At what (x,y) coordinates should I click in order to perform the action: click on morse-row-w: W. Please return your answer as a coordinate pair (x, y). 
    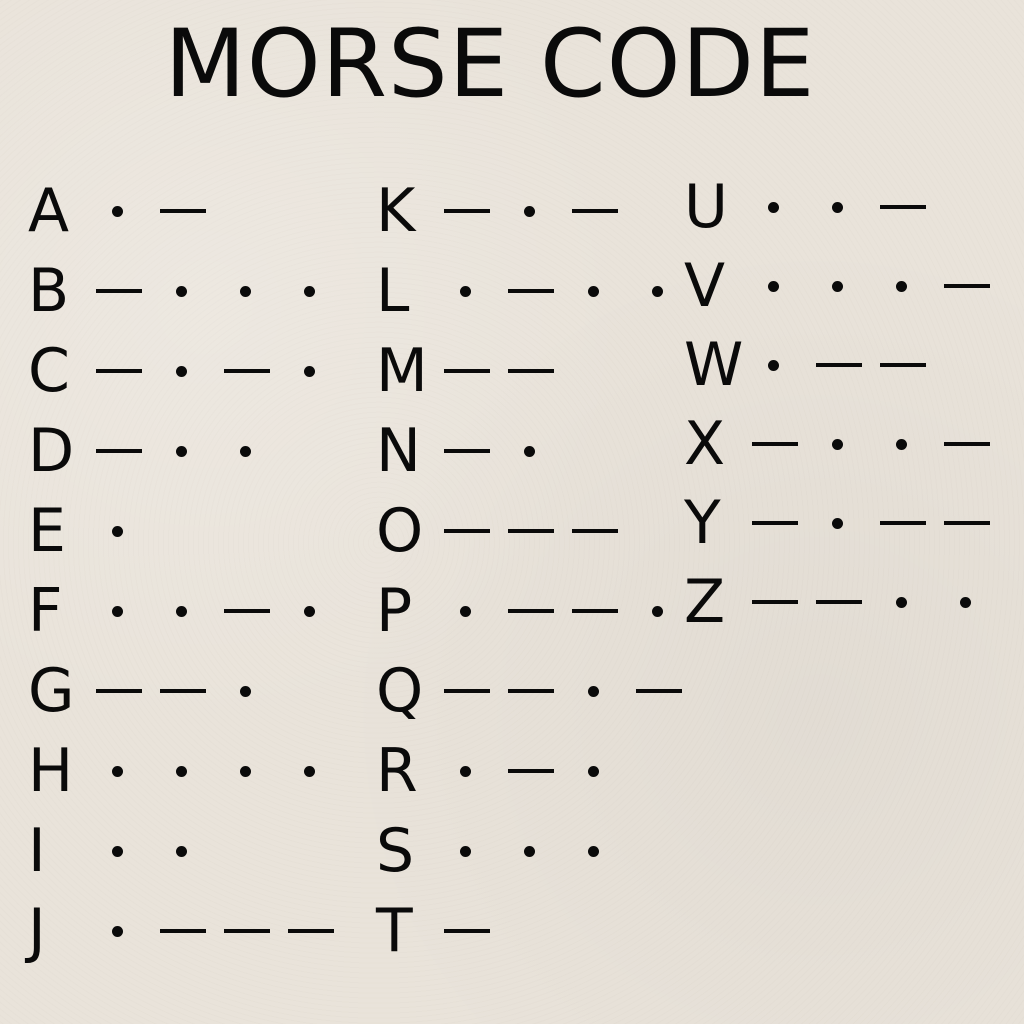
    Looking at the image, I should click on (844, 365).